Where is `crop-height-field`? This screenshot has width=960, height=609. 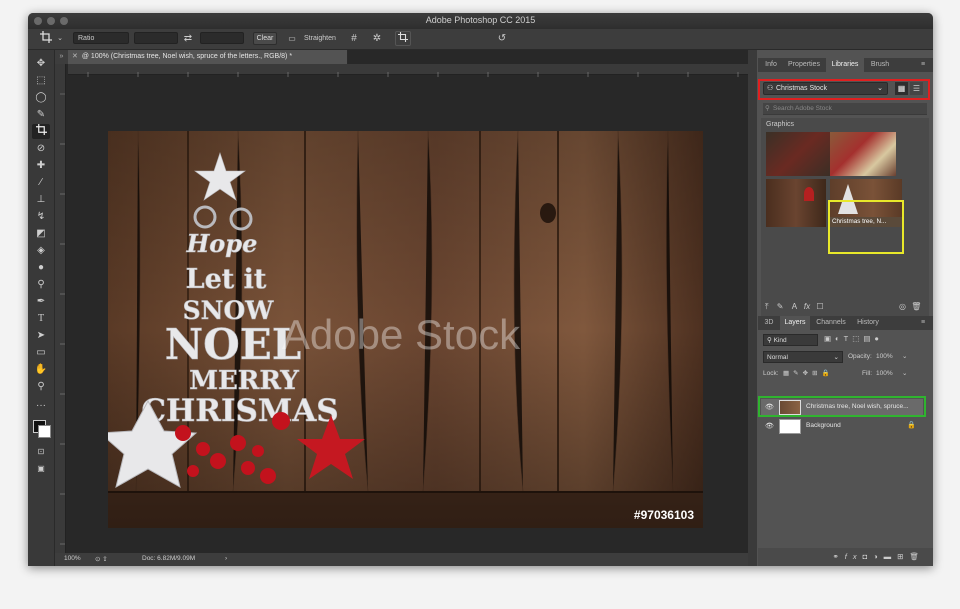
crop-height-field is located at coordinates (222, 38).